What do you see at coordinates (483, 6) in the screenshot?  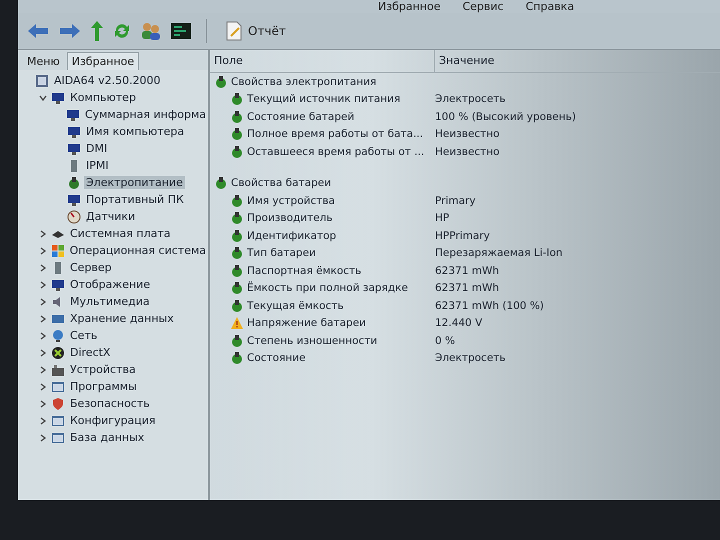 I see `menu-item: Сервис` at bounding box center [483, 6].